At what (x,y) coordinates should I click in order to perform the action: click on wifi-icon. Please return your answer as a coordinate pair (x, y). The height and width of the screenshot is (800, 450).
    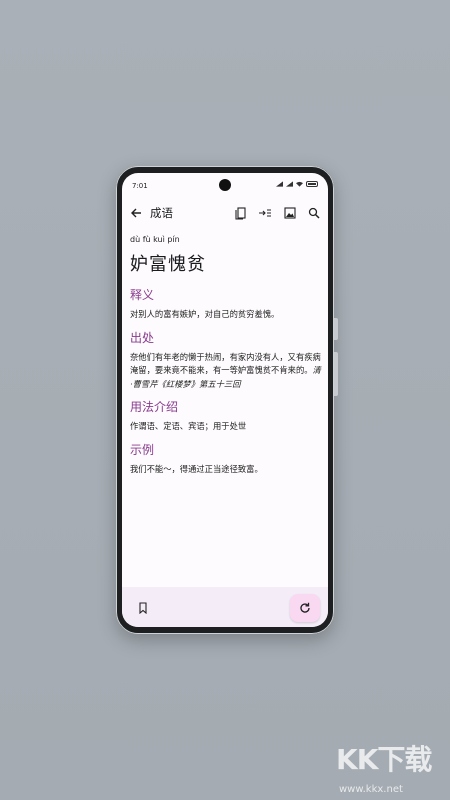
    Looking at the image, I should click on (299, 184).